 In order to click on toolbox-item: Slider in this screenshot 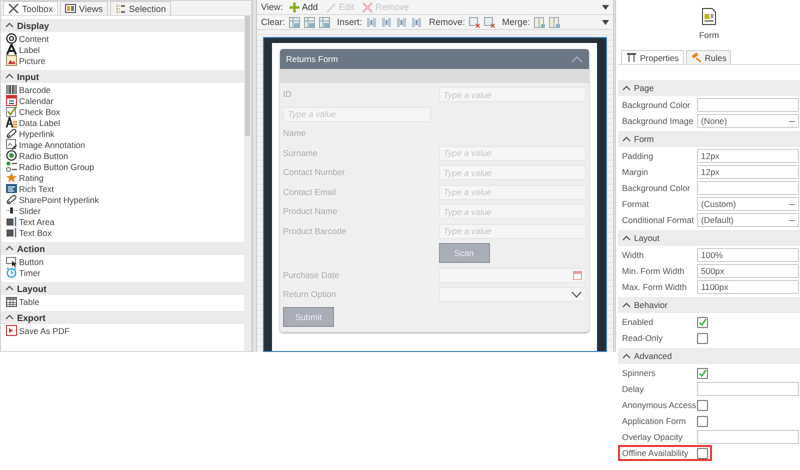, I will do `click(122, 210)`.